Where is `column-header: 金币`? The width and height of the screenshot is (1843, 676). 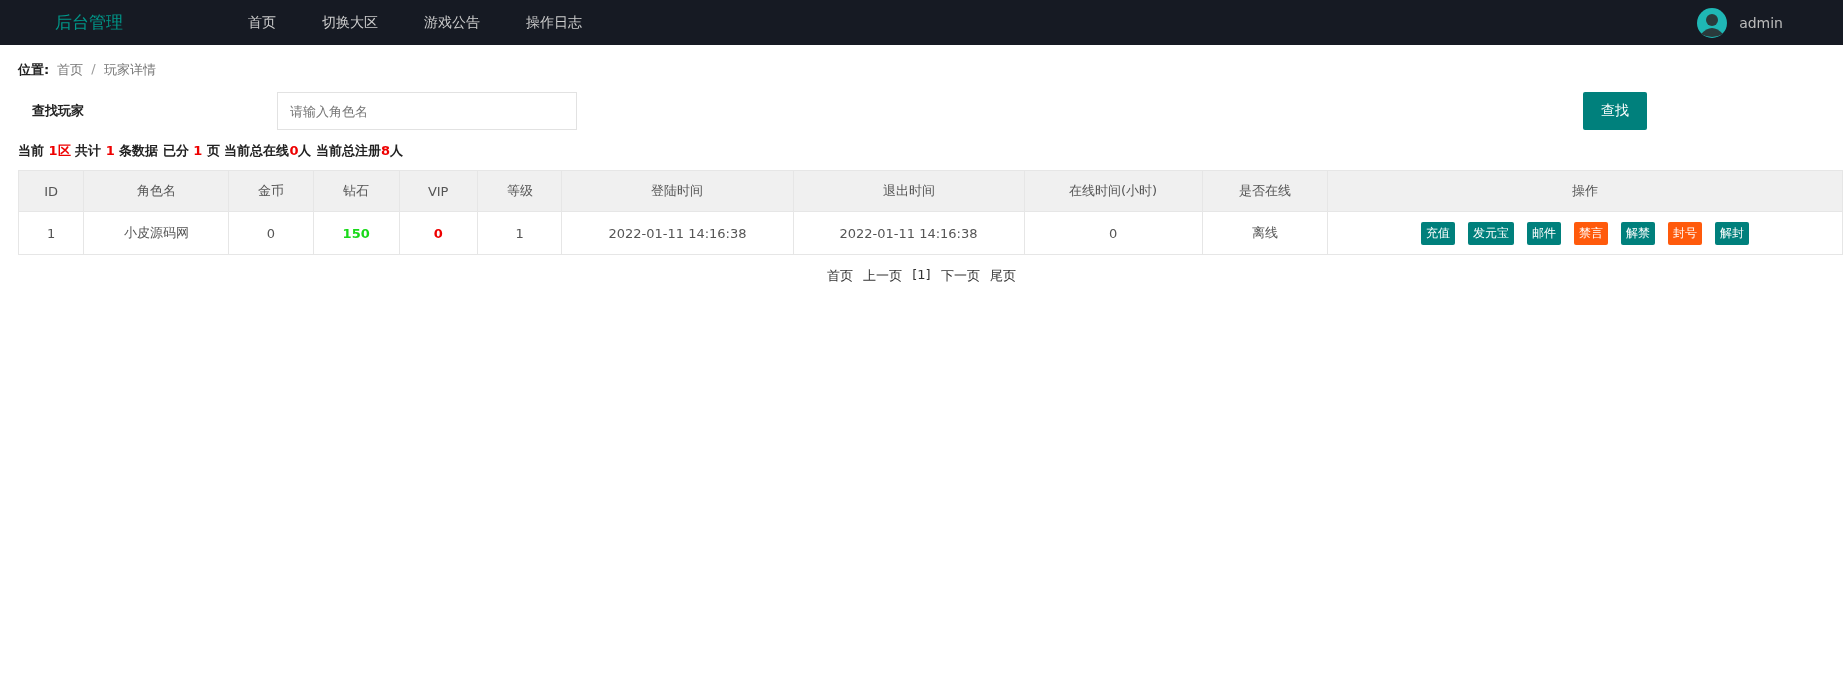 column-header: 金币 is located at coordinates (271, 191).